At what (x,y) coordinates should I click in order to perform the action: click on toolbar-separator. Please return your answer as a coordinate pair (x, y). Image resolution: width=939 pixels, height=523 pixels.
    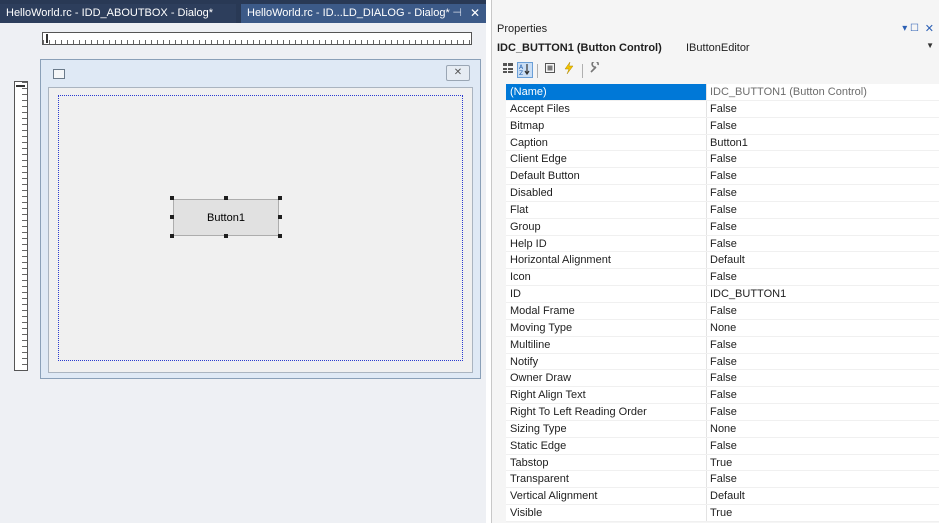
    Looking at the image, I should click on (582, 71).